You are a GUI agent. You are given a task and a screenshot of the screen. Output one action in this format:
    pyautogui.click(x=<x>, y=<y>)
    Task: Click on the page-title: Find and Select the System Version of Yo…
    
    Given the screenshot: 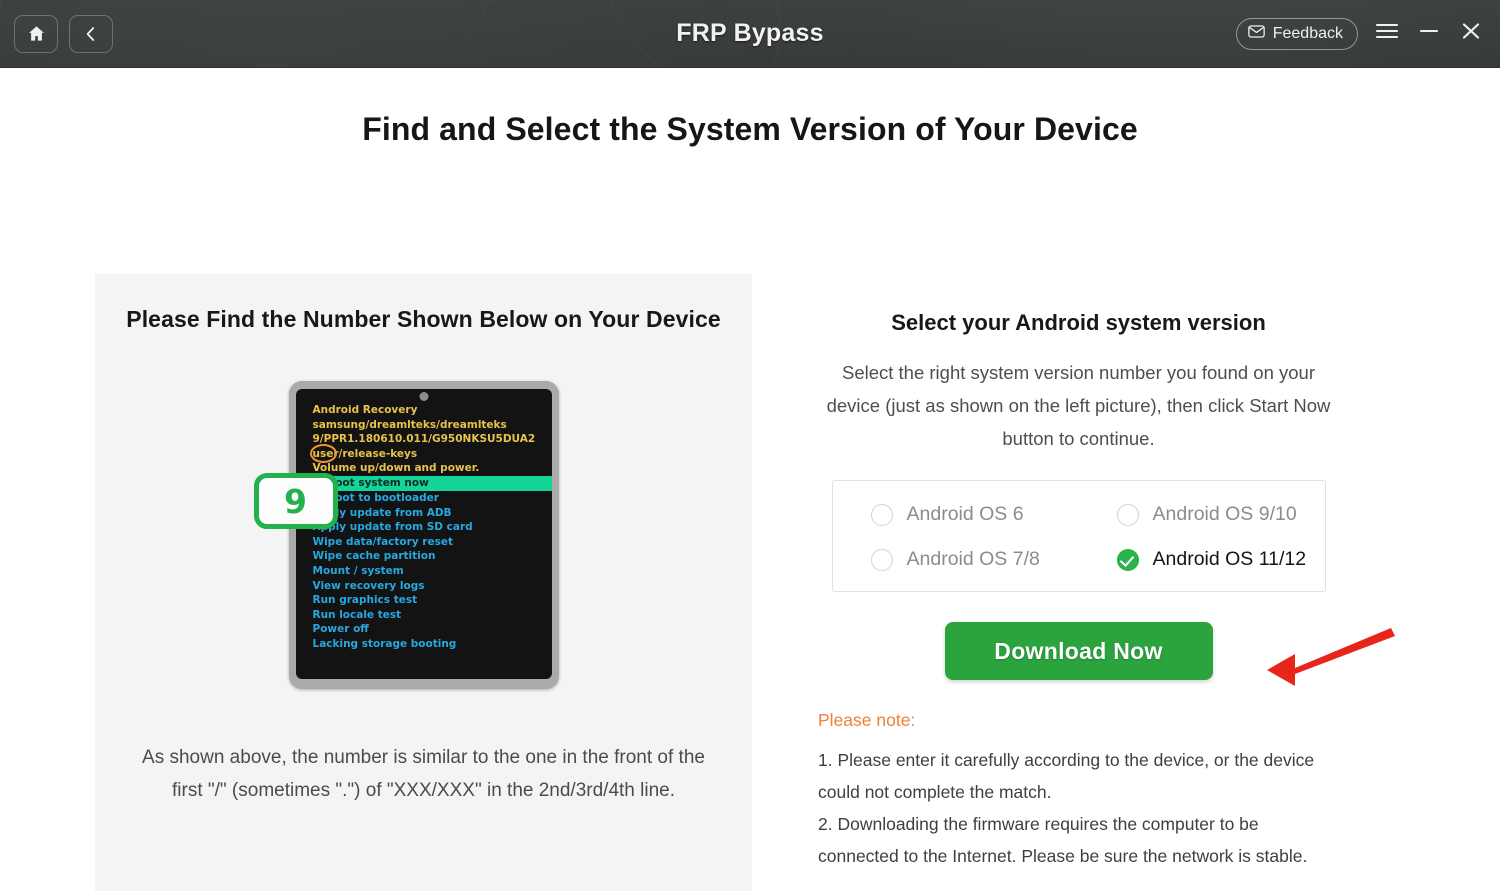 What is the action you would take?
    pyautogui.click(x=750, y=129)
    